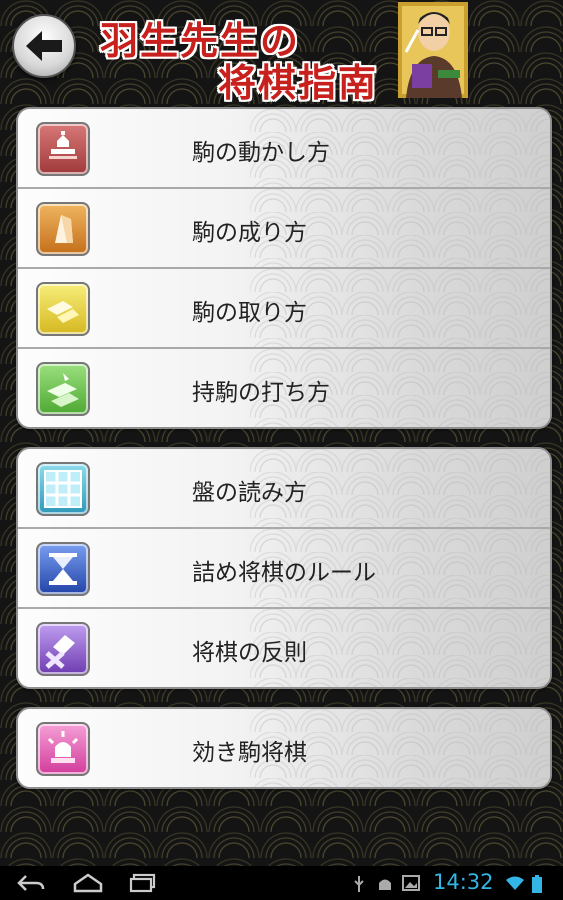 The image size is (563, 900). What do you see at coordinates (249, 653) in the screenshot?
I see `menu-item-label: 将棋の反則` at bounding box center [249, 653].